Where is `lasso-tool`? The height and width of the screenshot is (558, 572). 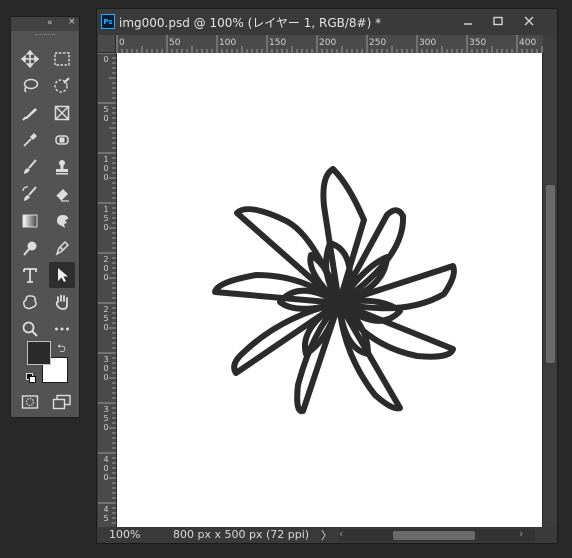 lasso-tool is located at coordinates (30, 86).